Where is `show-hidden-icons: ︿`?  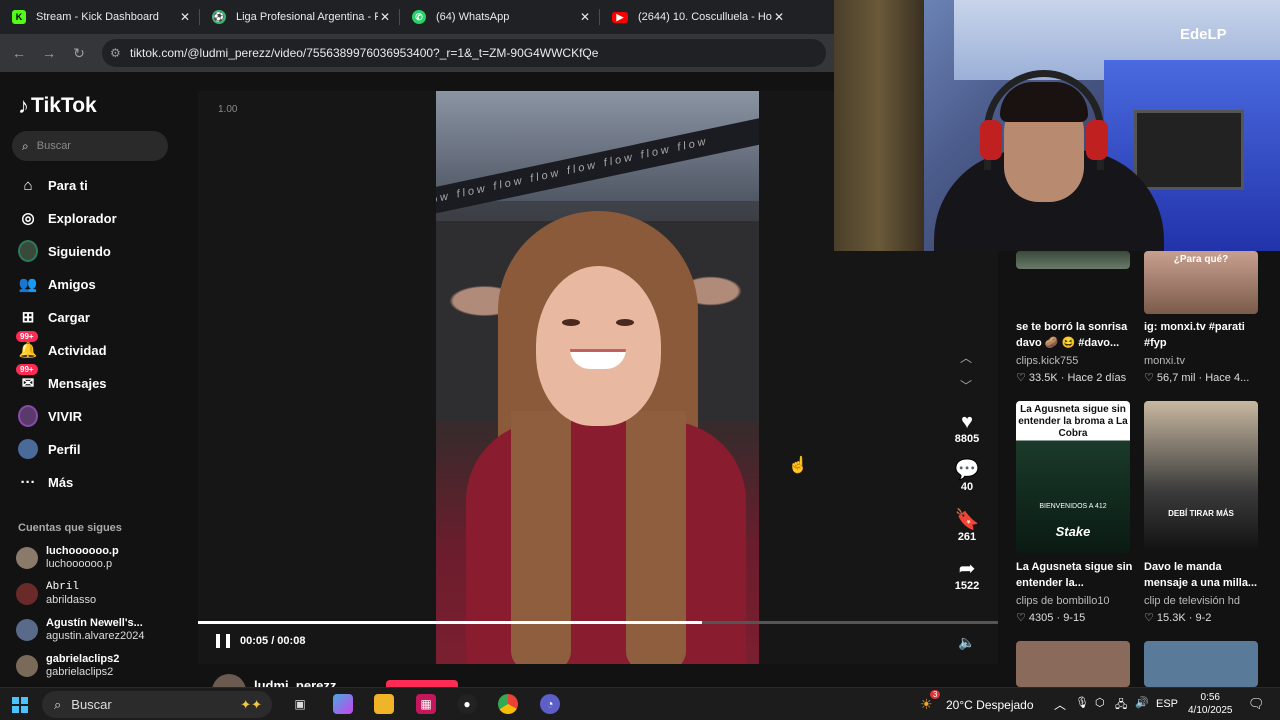
show-hidden-icons: ︿ is located at coordinates (1060, 704).